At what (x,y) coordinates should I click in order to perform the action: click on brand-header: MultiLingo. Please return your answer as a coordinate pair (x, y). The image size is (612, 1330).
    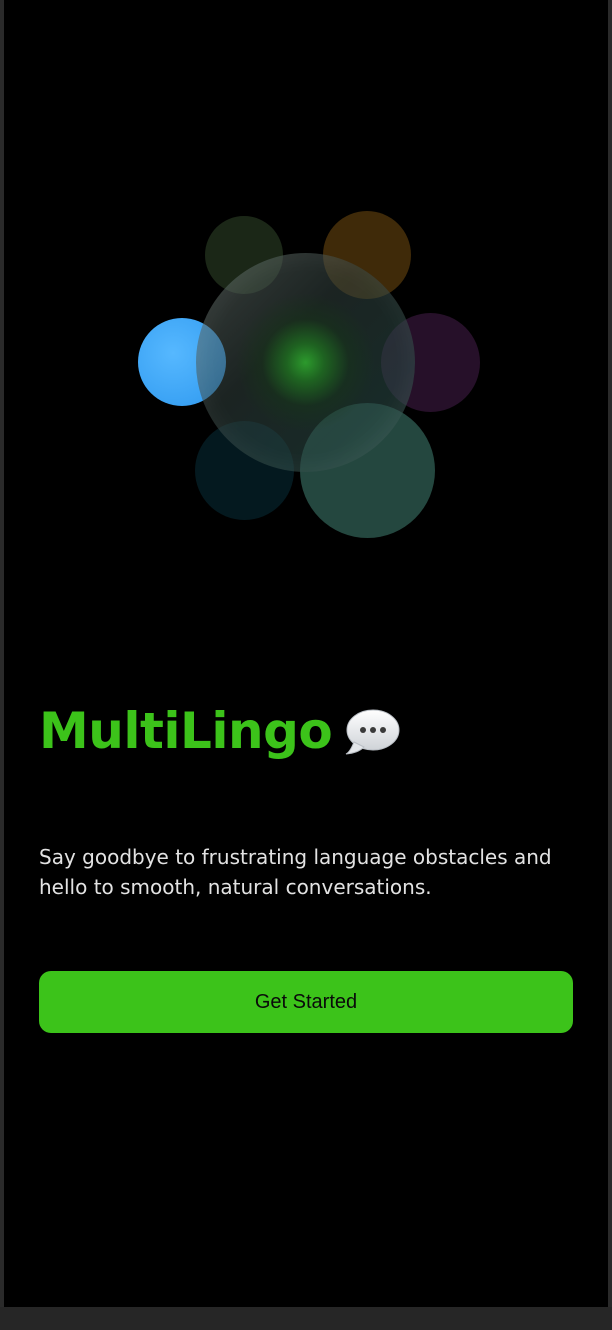
    Looking at the image, I should click on (219, 731).